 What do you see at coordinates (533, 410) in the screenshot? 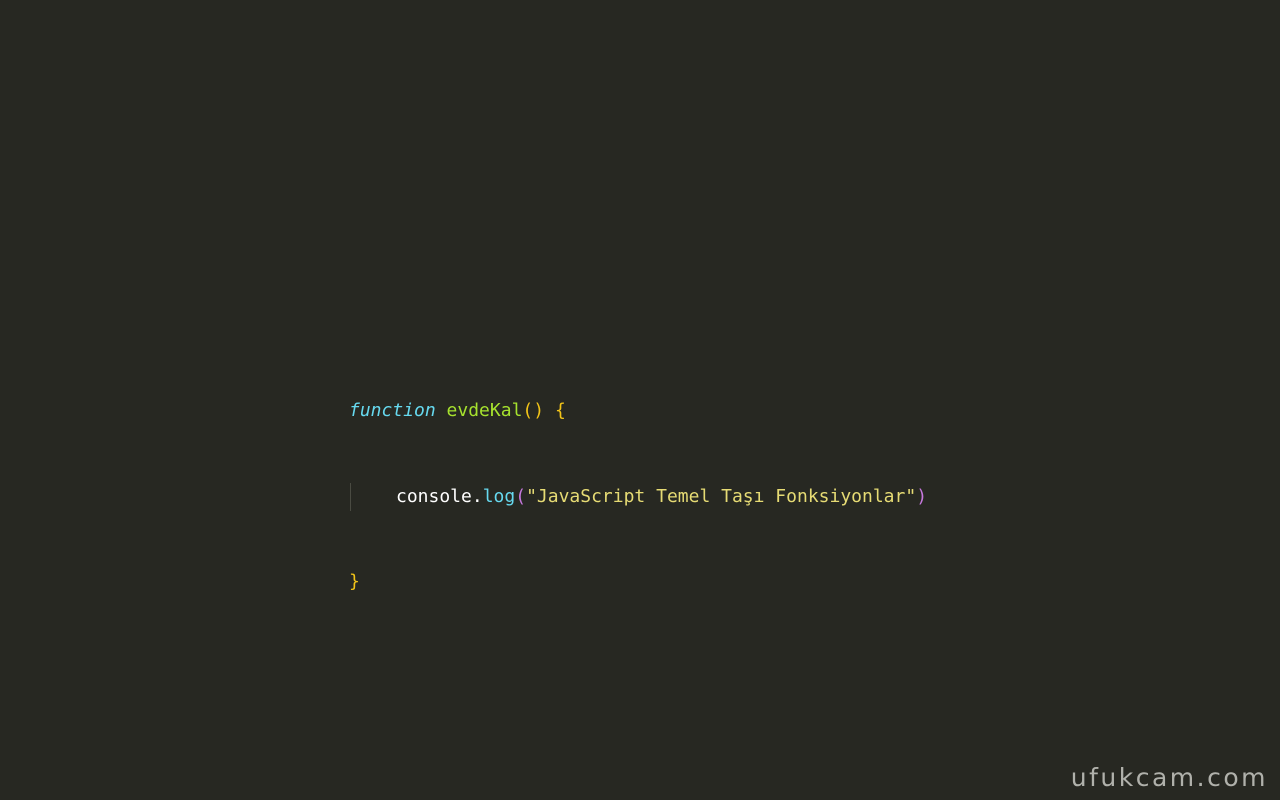
I see `function-parens: ()` at bounding box center [533, 410].